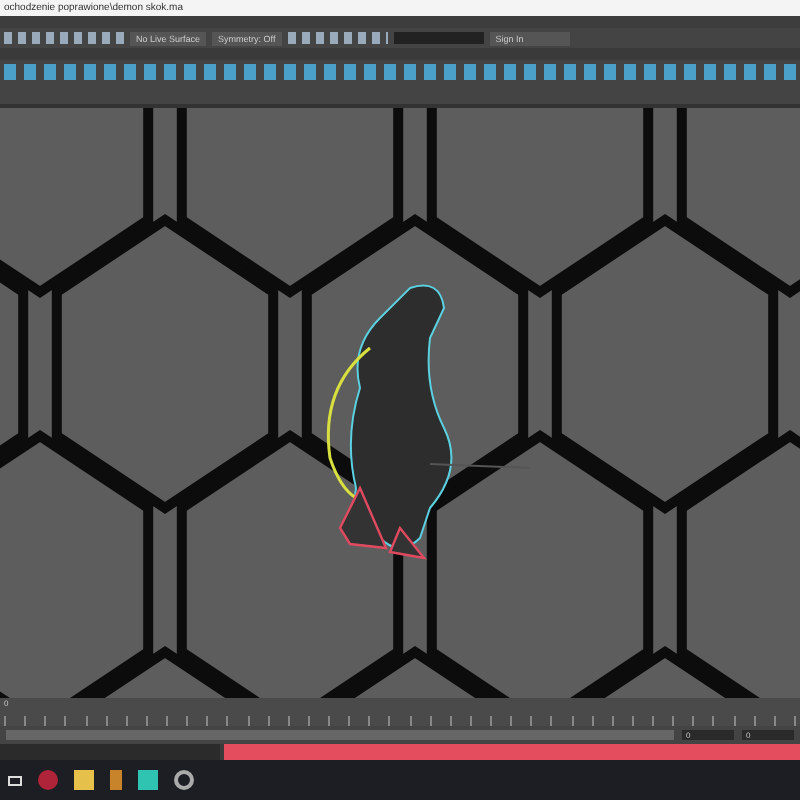  I want to click on app-icon, so click(116, 780).